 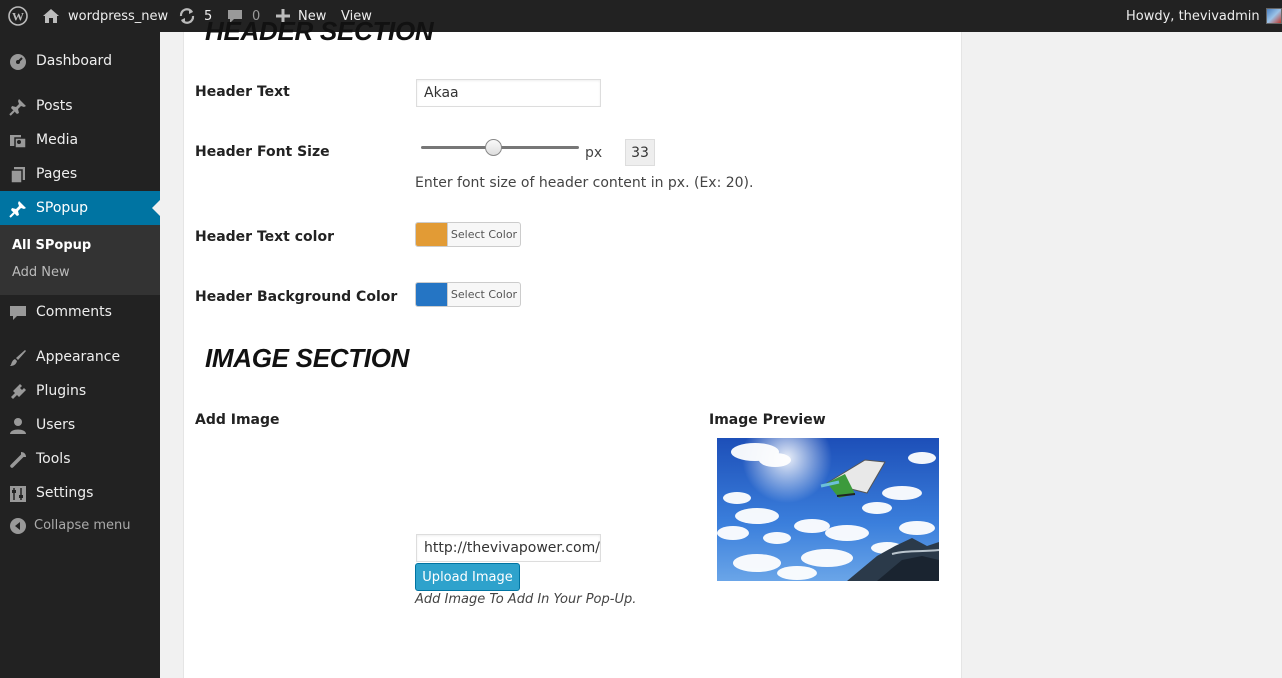 What do you see at coordinates (80, 260) in the screenshot?
I see `spopup-submenu: All SPopup Add New` at bounding box center [80, 260].